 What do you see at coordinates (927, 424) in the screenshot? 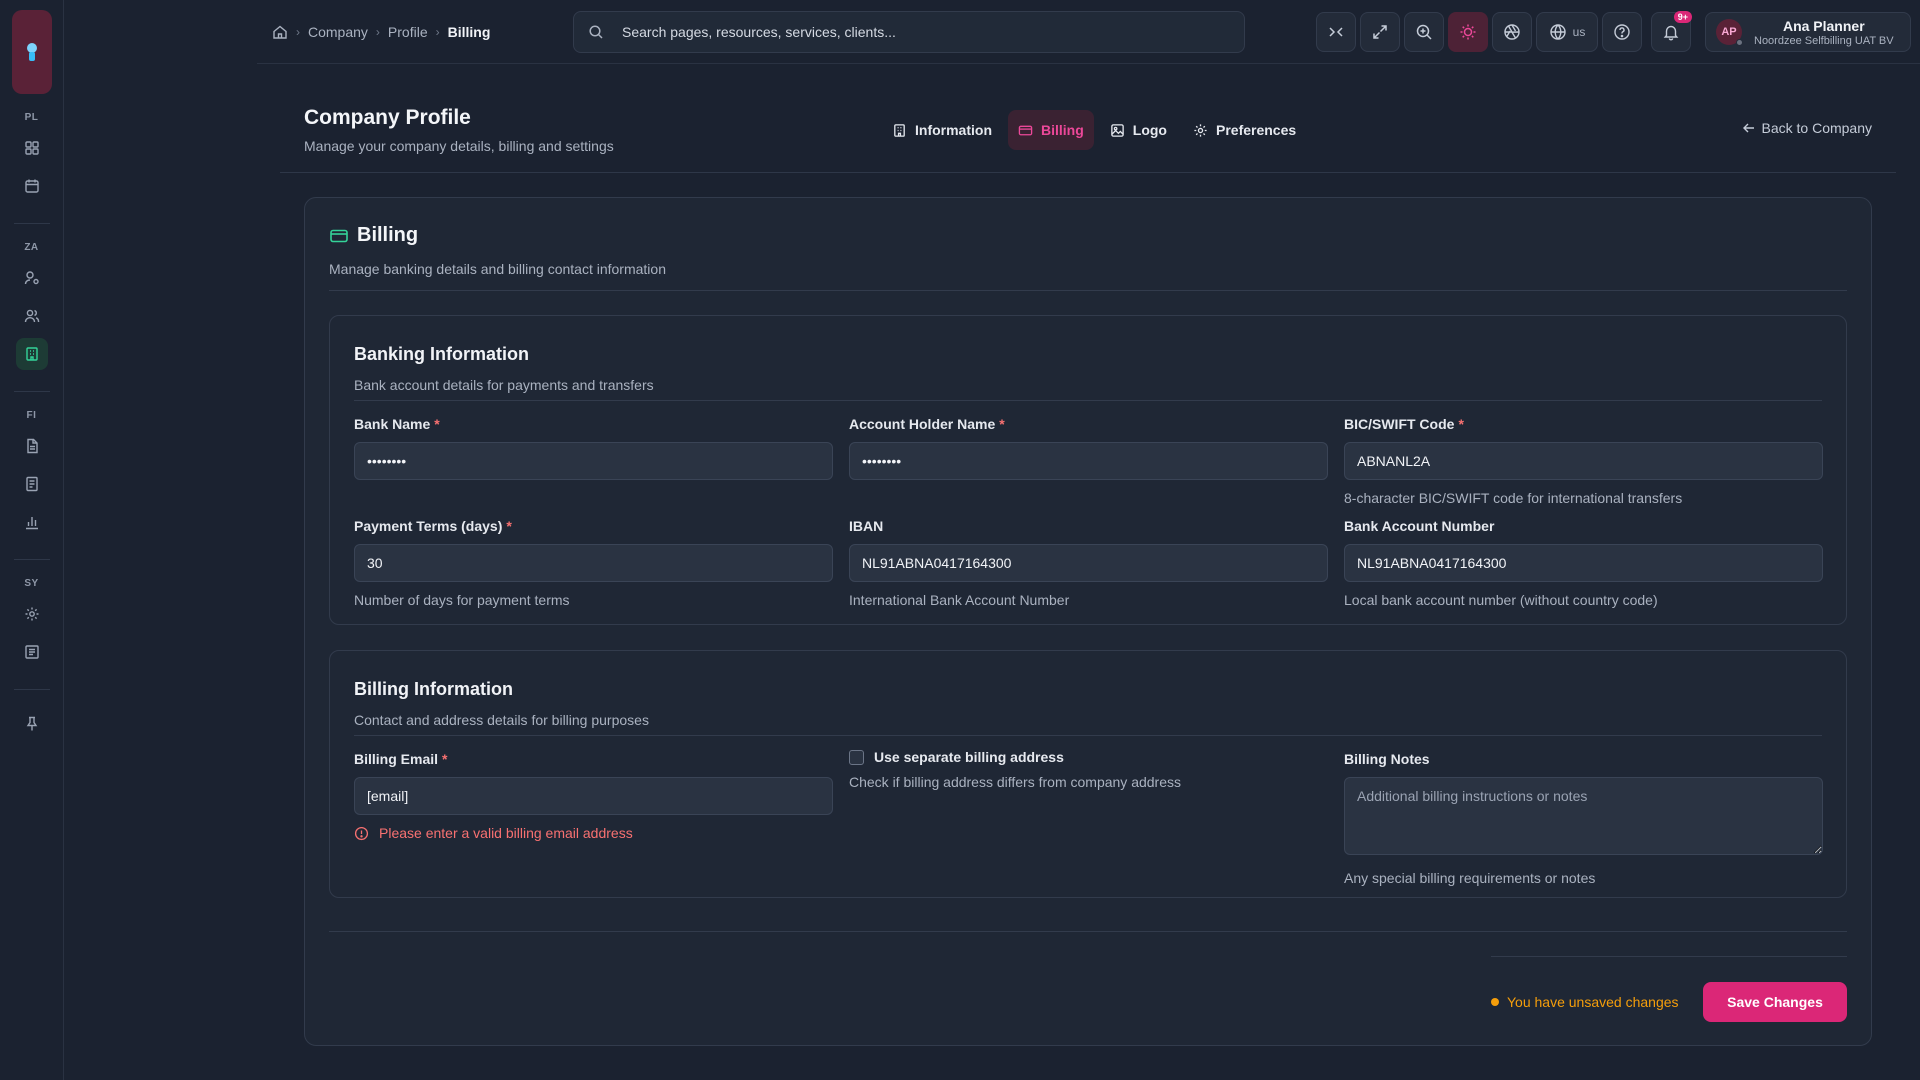
I see `field-label: Account Holder Name *` at bounding box center [927, 424].